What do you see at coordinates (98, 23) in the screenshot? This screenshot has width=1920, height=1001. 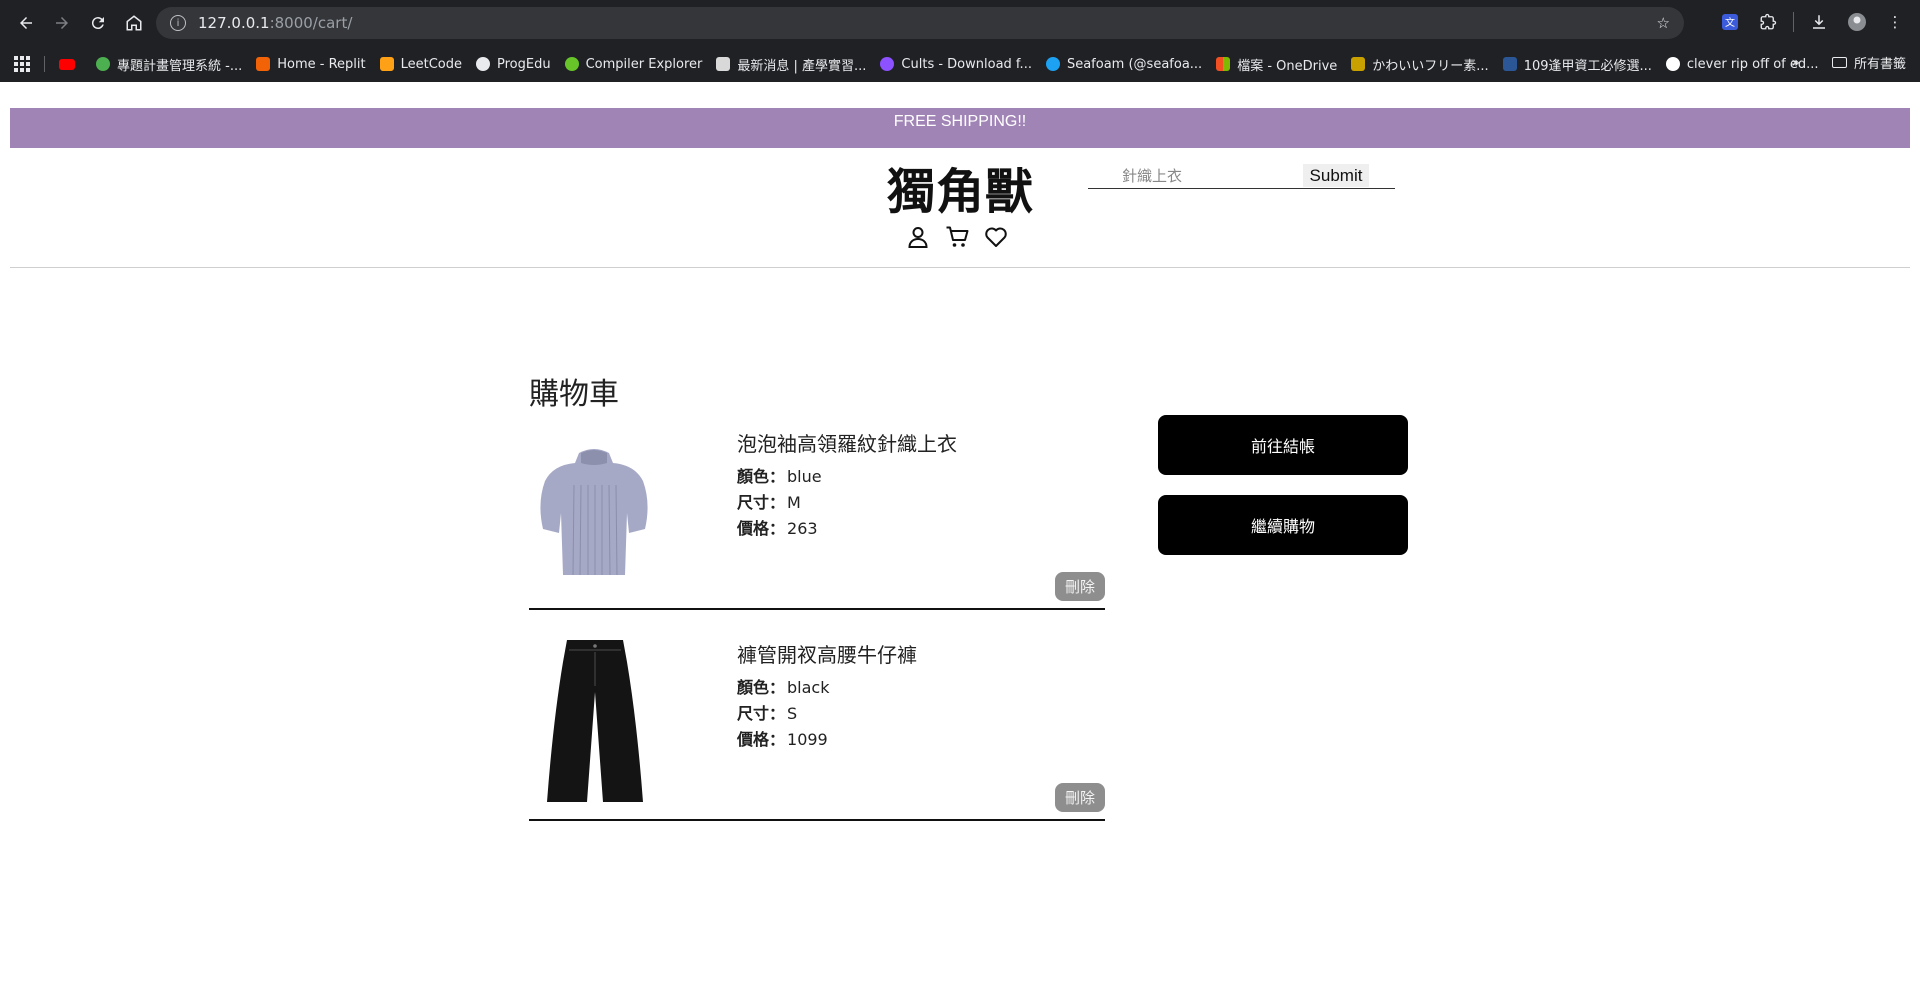 I see `reload-icon` at bounding box center [98, 23].